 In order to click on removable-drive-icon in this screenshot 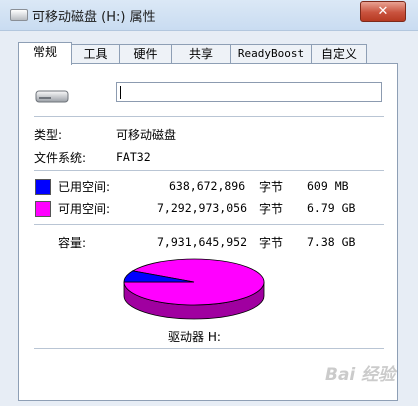, I will do `click(52, 96)`.